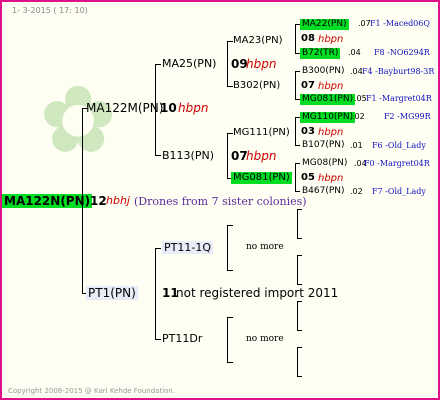 The image size is (440, 400). I want to click on g4-num: .05, so click(360, 98).